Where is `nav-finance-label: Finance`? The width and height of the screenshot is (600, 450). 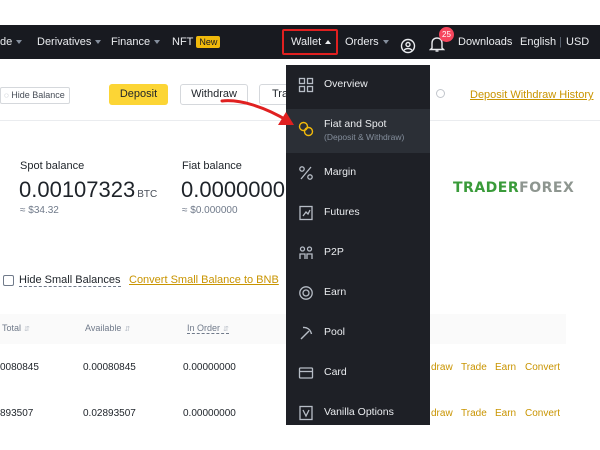 nav-finance-label: Finance is located at coordinates (131, 42).